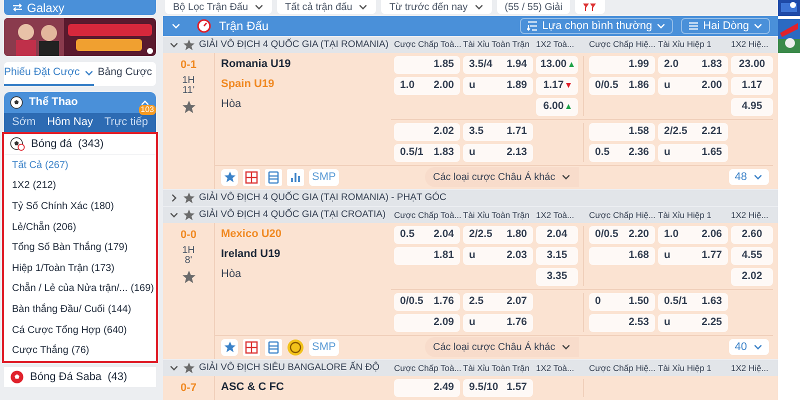 The height and width of the screenshot is (400, 800). What do you see at coordinates (80, 350) in the screenshot?
I see `market-filter-link: Cược Thắng (76)` at bounding box center [80, 350].